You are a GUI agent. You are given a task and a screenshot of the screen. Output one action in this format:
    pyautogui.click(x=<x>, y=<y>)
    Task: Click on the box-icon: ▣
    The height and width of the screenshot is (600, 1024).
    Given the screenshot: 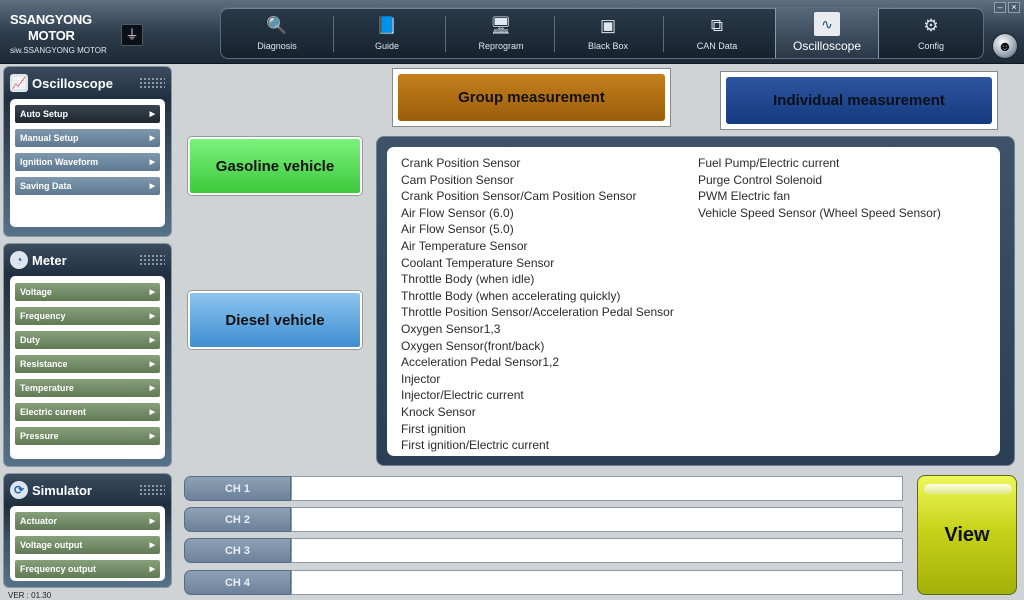 What is the action you would take?
    pyautogui.click(x=608, y=25)
    